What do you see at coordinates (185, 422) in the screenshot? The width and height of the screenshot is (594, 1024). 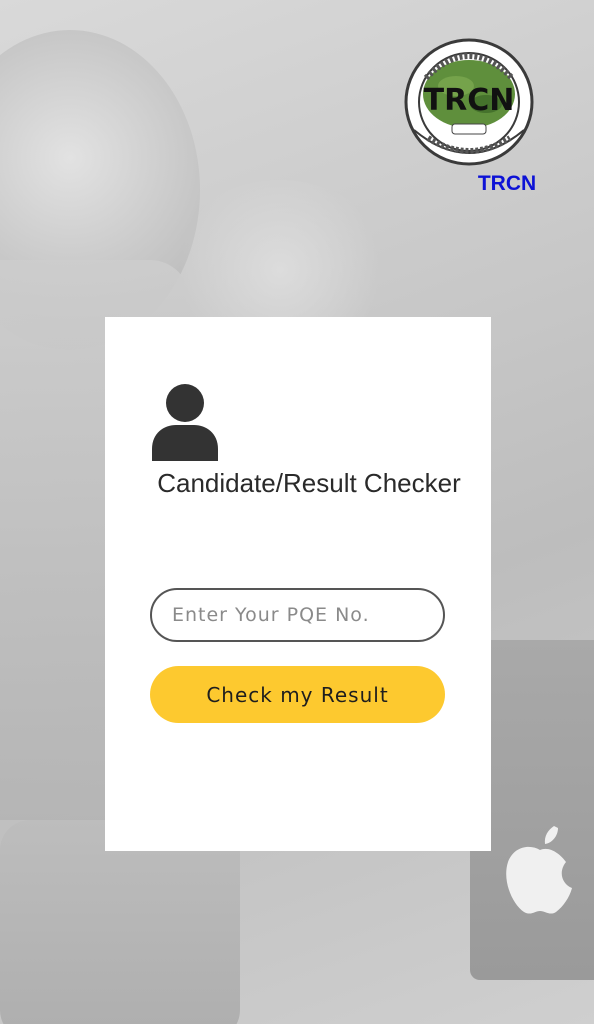 I see `user-icon` at bounding box center [185, 422].